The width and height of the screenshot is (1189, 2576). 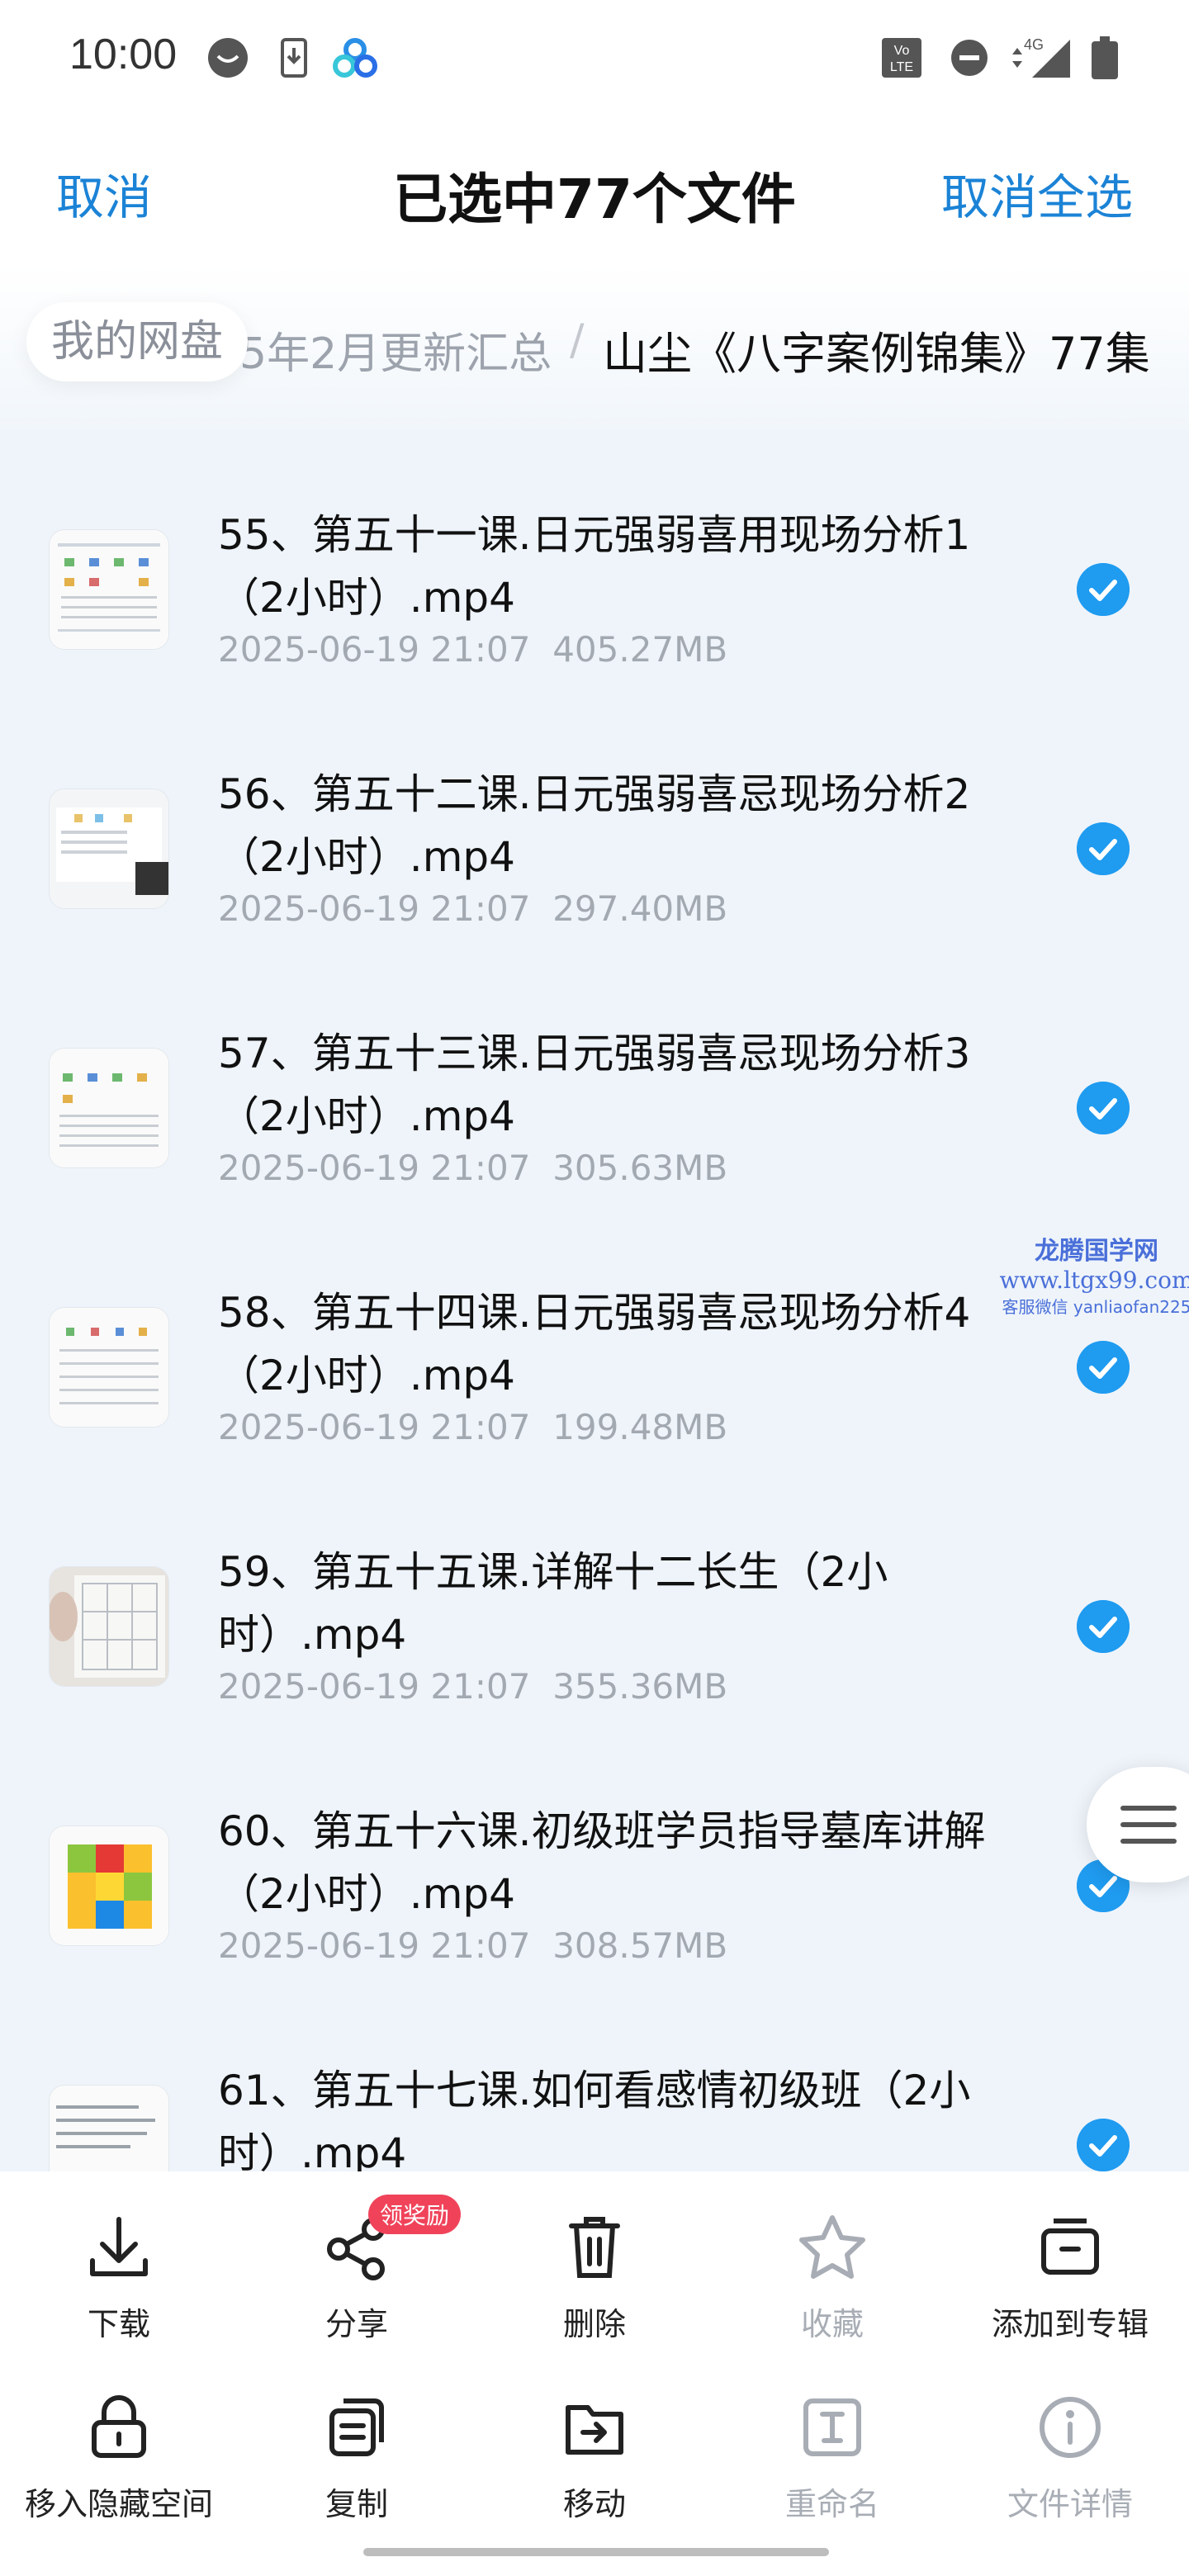 I want to click on watermark-contact: 客服微信 yanliaofan225, so click(x=1095, y=1307).